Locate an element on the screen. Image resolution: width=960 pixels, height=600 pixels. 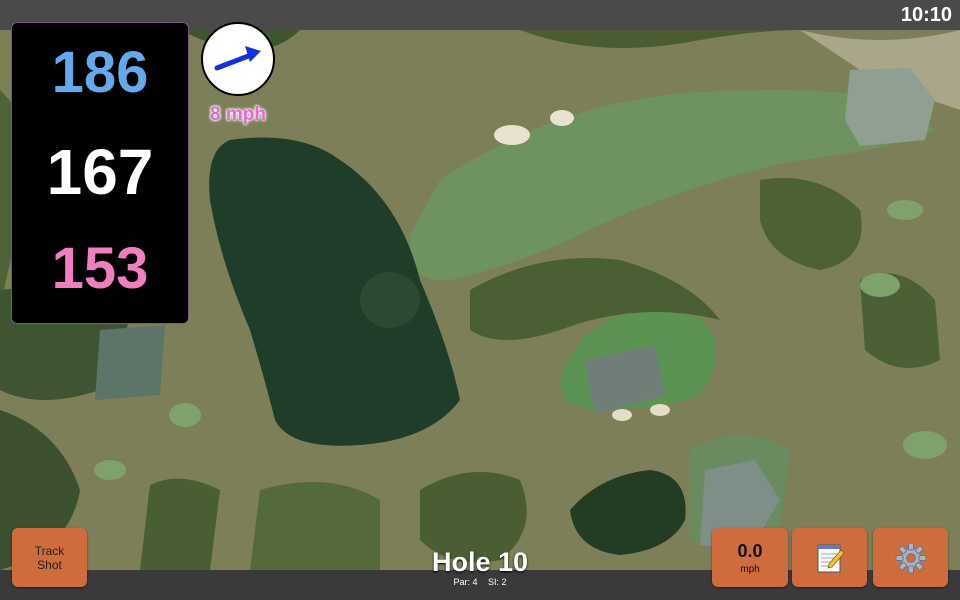
hole-si: SI: 2 is located at coordinates (497, 582).